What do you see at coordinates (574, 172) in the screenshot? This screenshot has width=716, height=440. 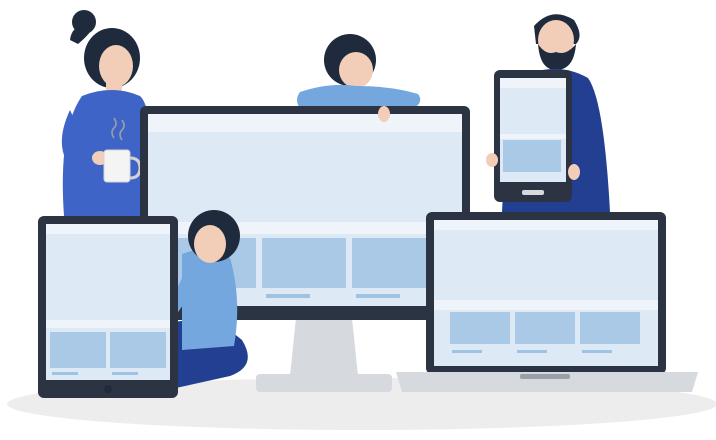 I see `hand-right-on-tablet` at bounding box center [574, 172].